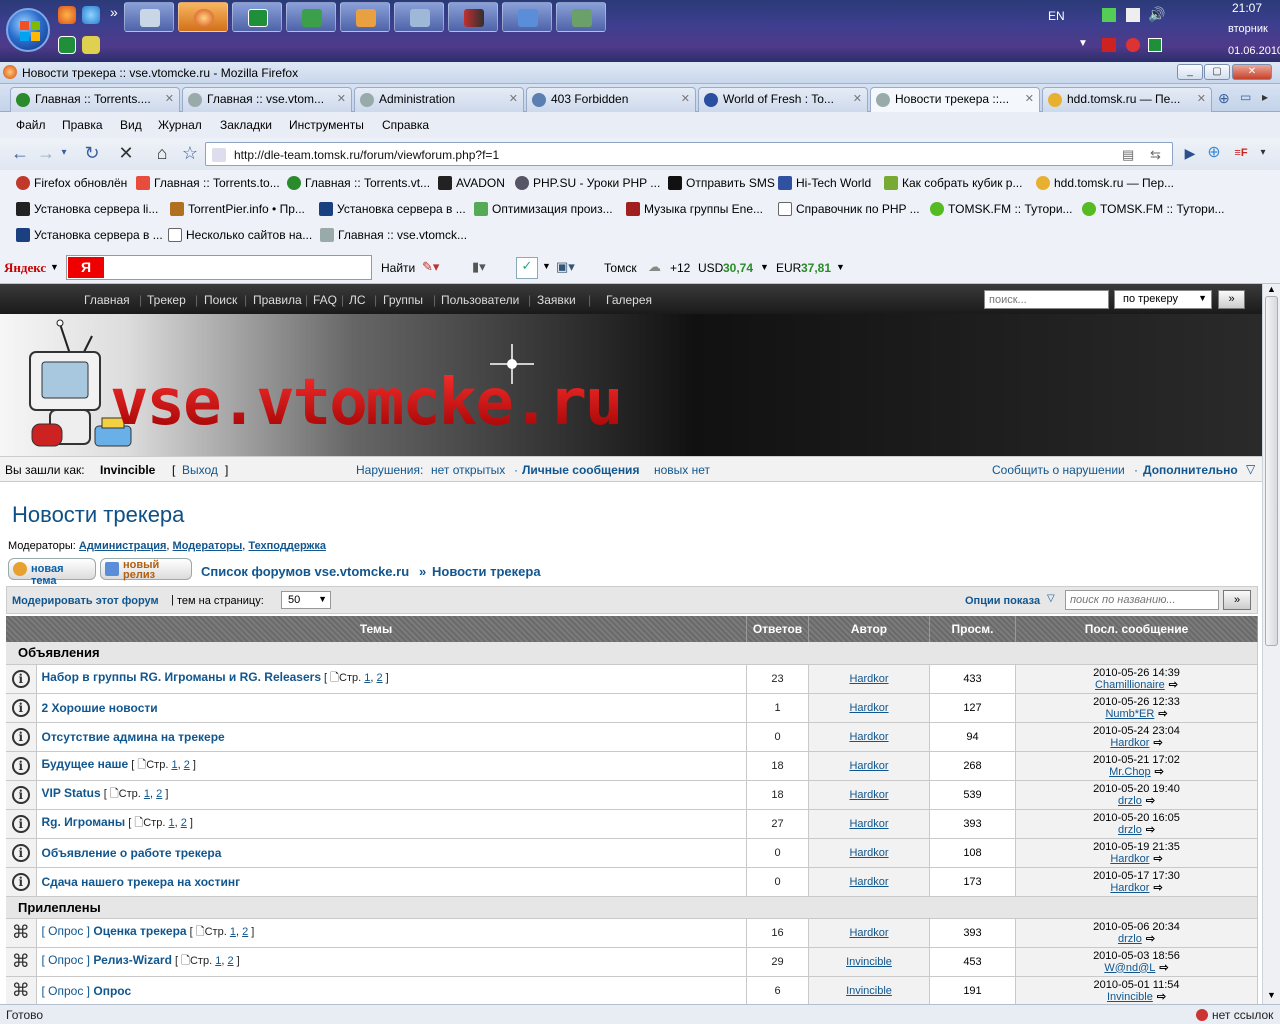 The image size is (1280, 1024). Describe the element at coordinates (1136, 629) in the screenshot. I see `col-last-post: Посл. сообщение` at that location.